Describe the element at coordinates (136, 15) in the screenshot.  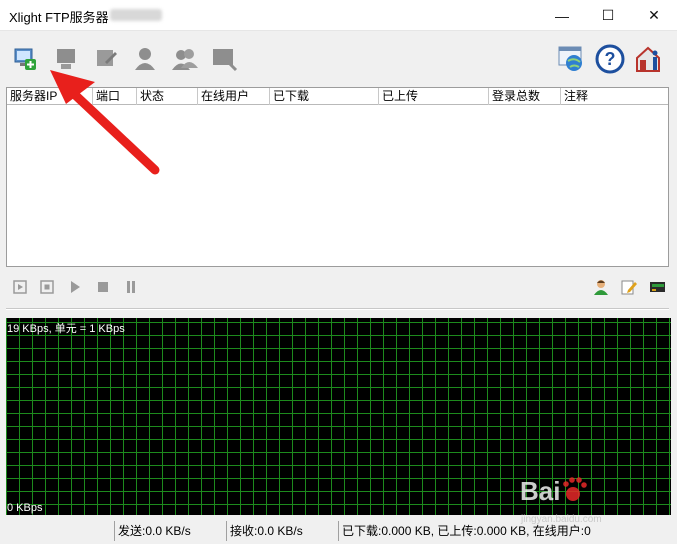
I see `blurred-title-suffix` at that location.